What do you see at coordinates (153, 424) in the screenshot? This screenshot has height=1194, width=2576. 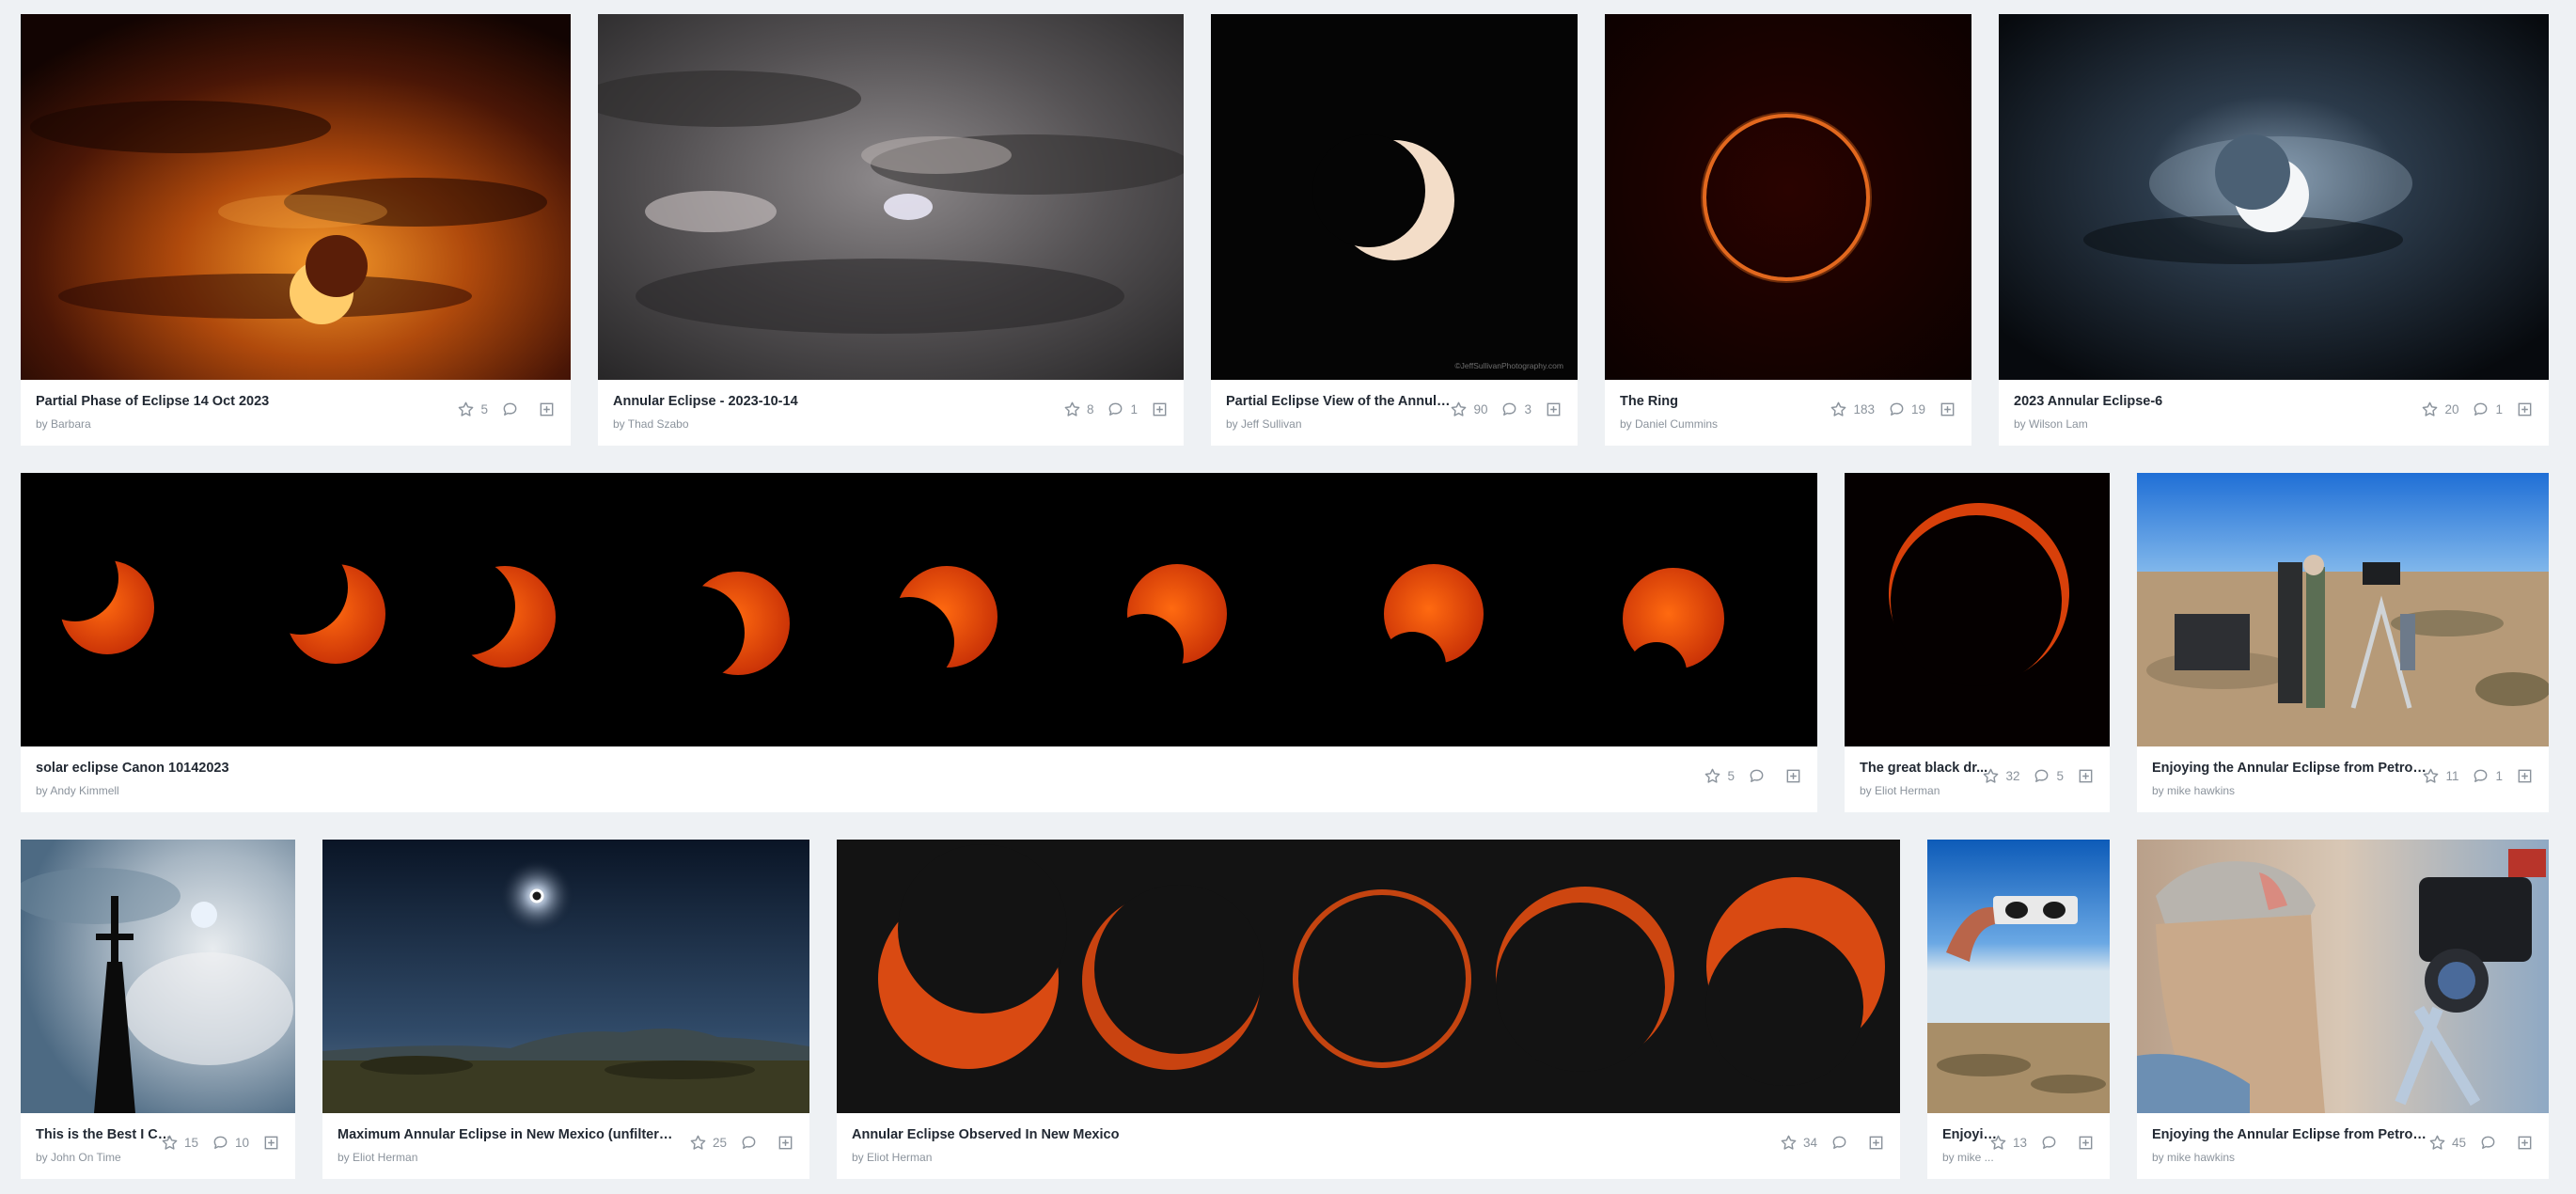 I see `photo-author: by Barbara` at bounding box center [153, 424].